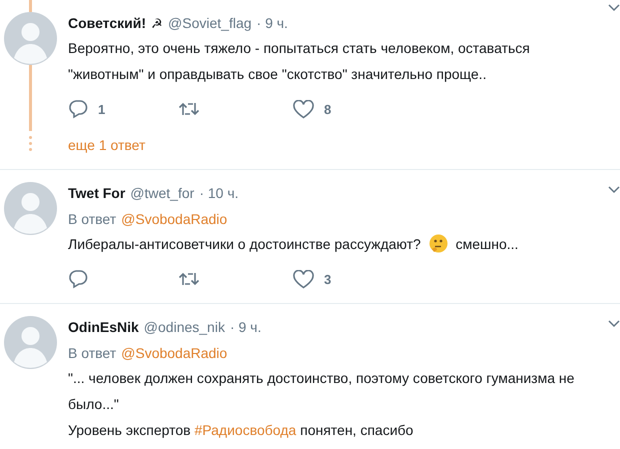 This screenshot has height=449, width=620. I want to click on tweet-time: · 10 ч., so click(219, 193).